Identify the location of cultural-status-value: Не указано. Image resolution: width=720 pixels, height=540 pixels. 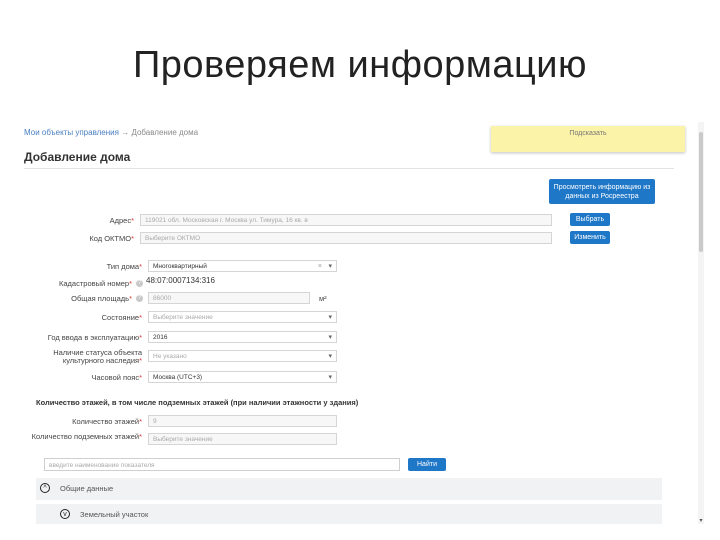
(170, 356).